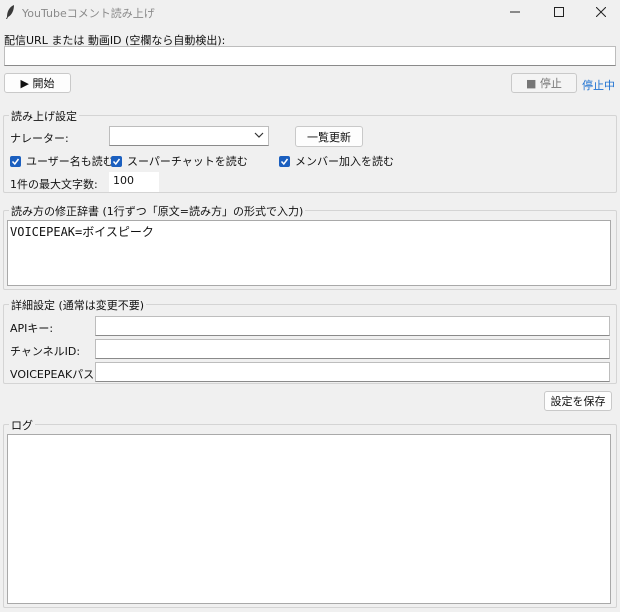 The image size is (620, 612). Describe the element at coordinates (45, 351) in the screenshot. I see `channel-id-label: チャンネルID:` at that location.